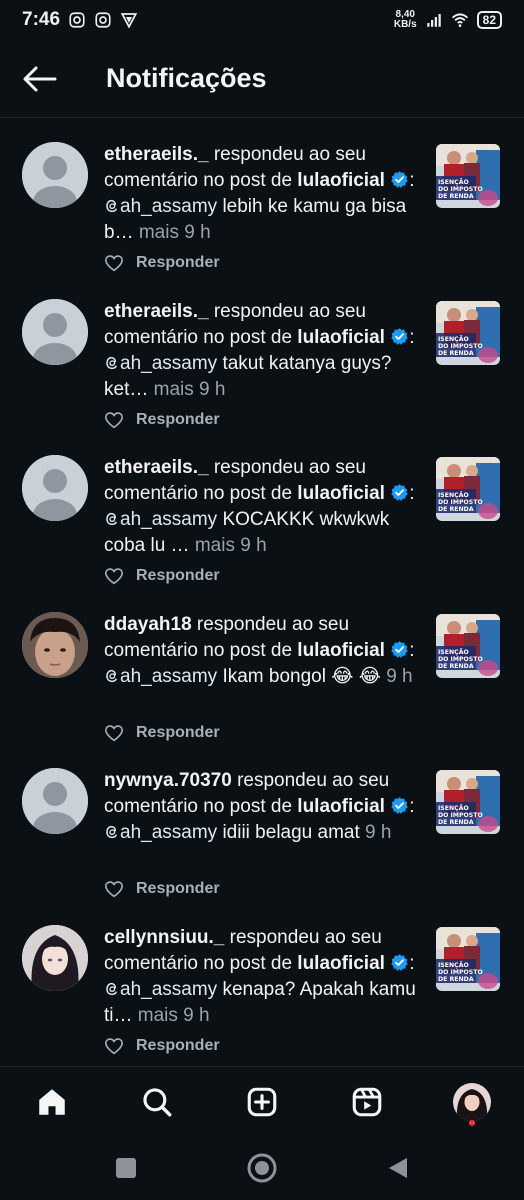 This screenshot has width=524, height=1200. I want to click on profile-avatar, so click(471, 1101).